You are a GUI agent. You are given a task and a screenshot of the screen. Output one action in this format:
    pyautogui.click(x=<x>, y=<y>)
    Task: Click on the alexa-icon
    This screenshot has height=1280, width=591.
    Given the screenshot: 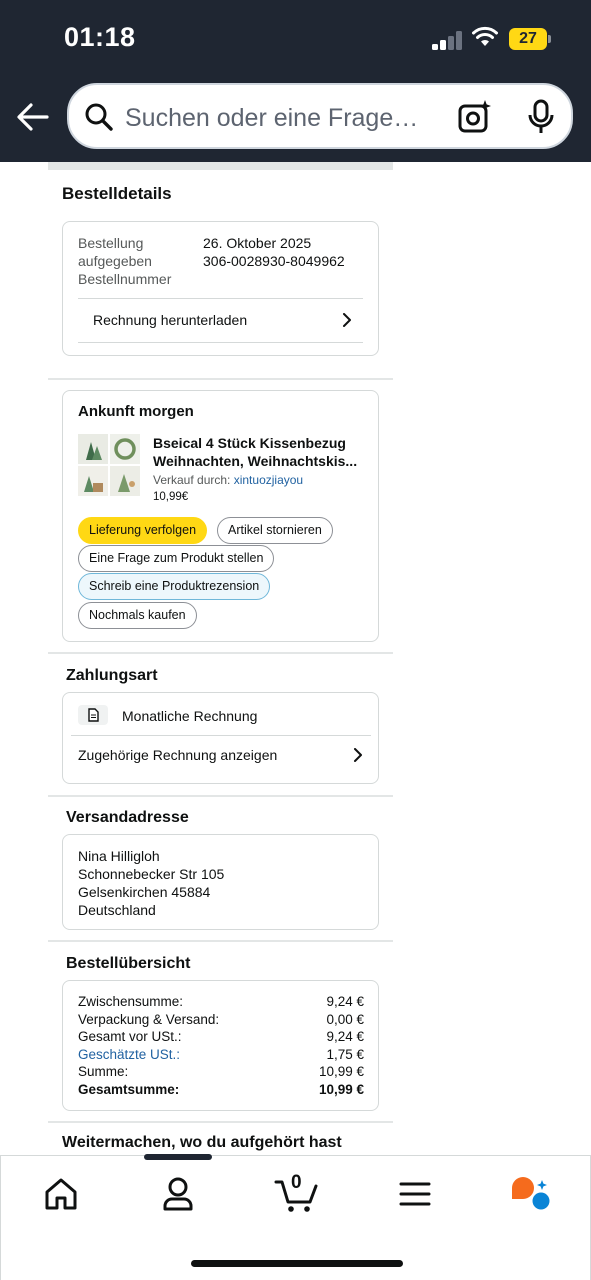 What is the action you would take?
    pyautogui.click(x=530, y=1194)
    